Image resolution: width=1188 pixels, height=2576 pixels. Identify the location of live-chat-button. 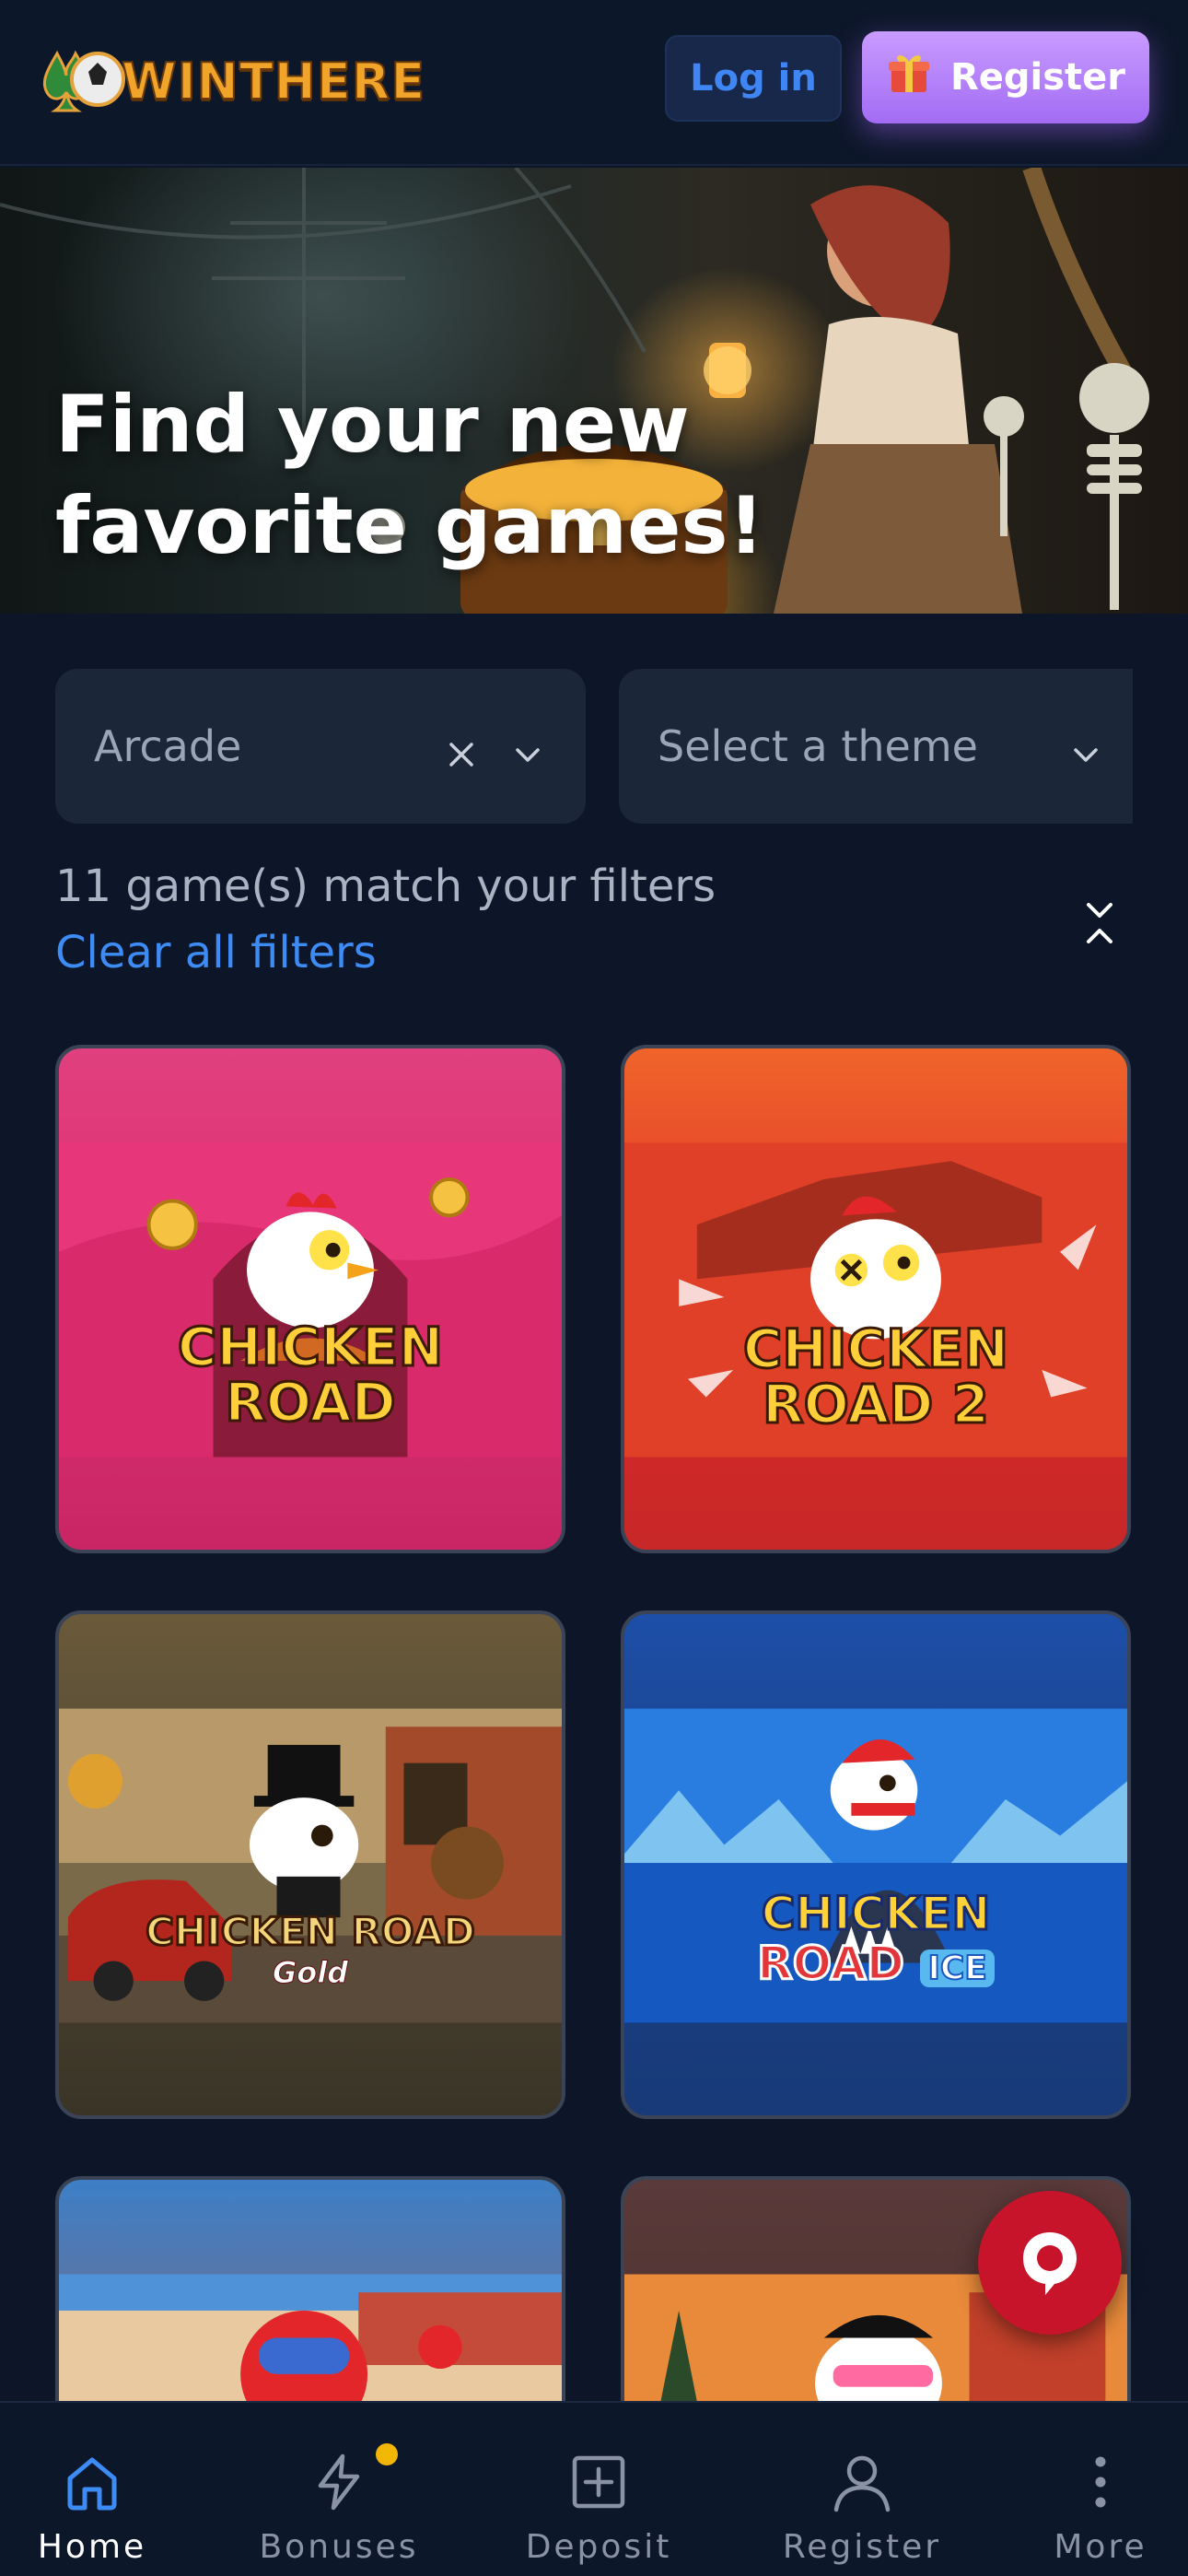
(1050, 2263).